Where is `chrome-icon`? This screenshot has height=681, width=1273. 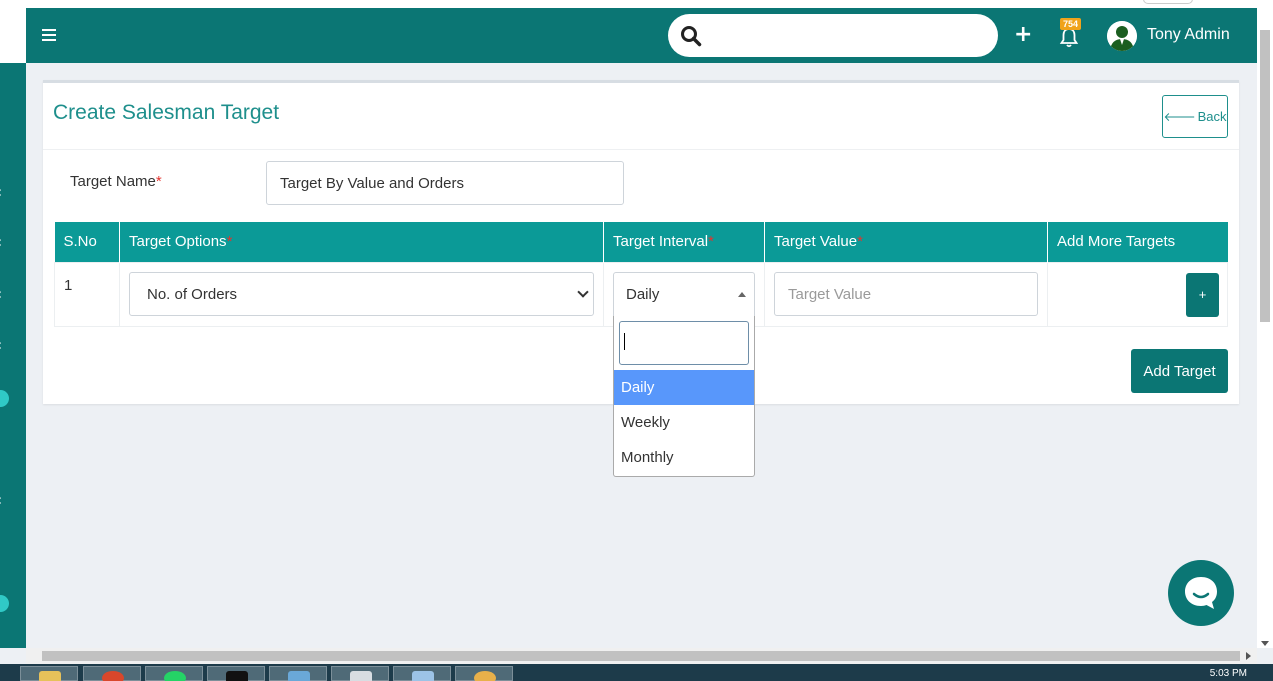
chrome-icon is located at coordinates (113, 676).